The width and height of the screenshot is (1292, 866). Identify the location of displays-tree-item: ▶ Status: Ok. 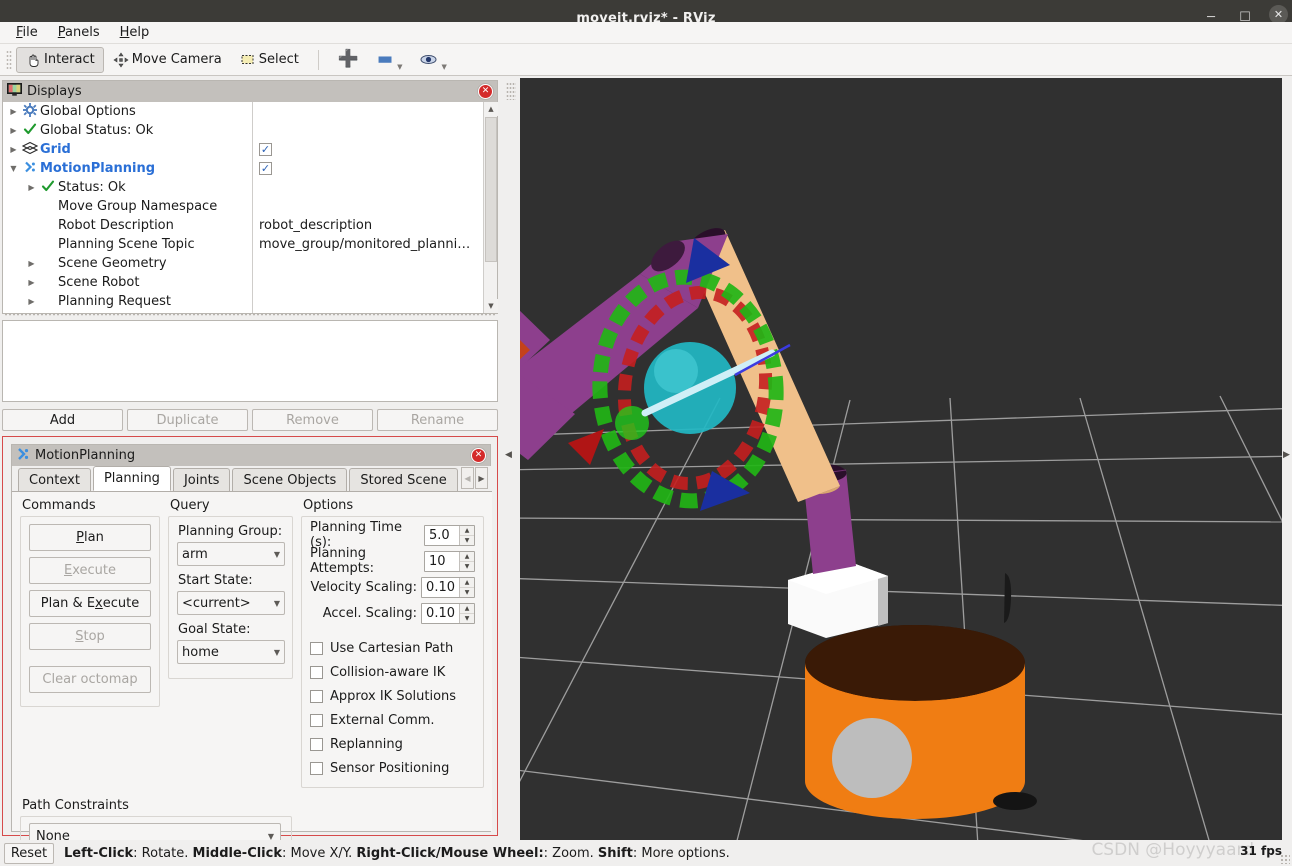
(127, 187).